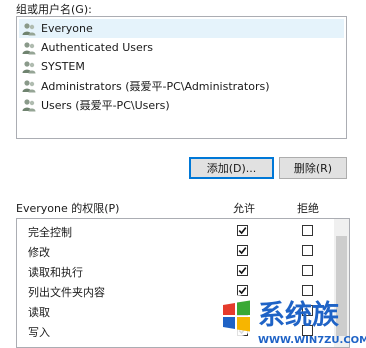  I want to click on svg-text: WWW.WIN7ZU.COM, so click(312, 340).